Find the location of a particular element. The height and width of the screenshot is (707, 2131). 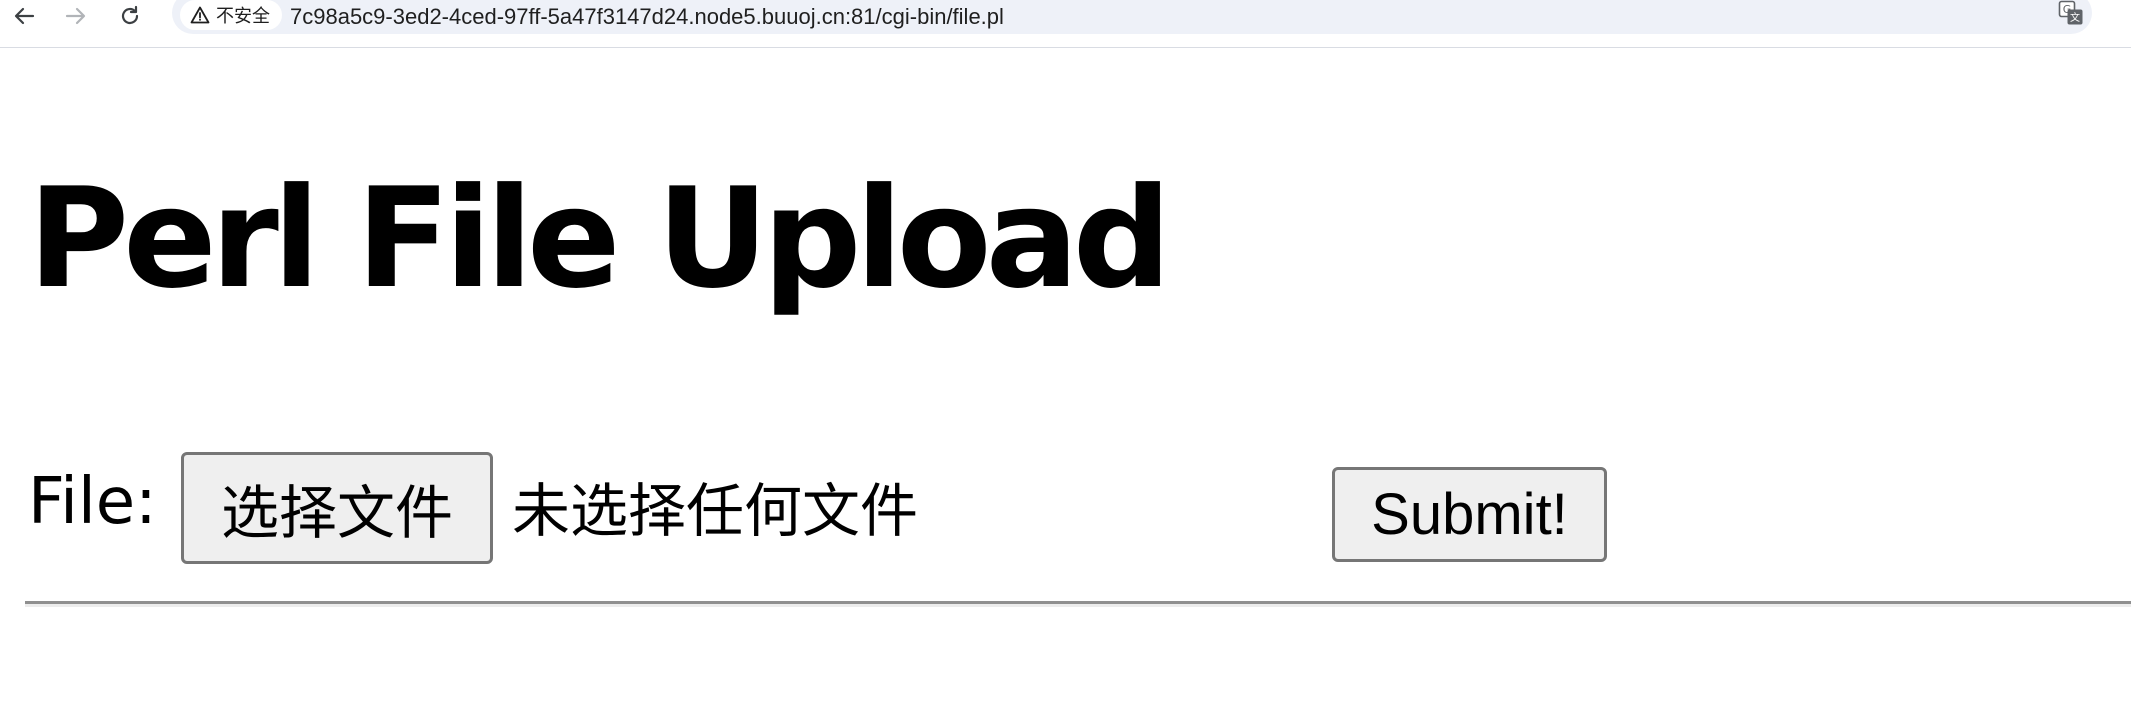

choose-file-button: 选择文件 is located at coordinates (337, 508).